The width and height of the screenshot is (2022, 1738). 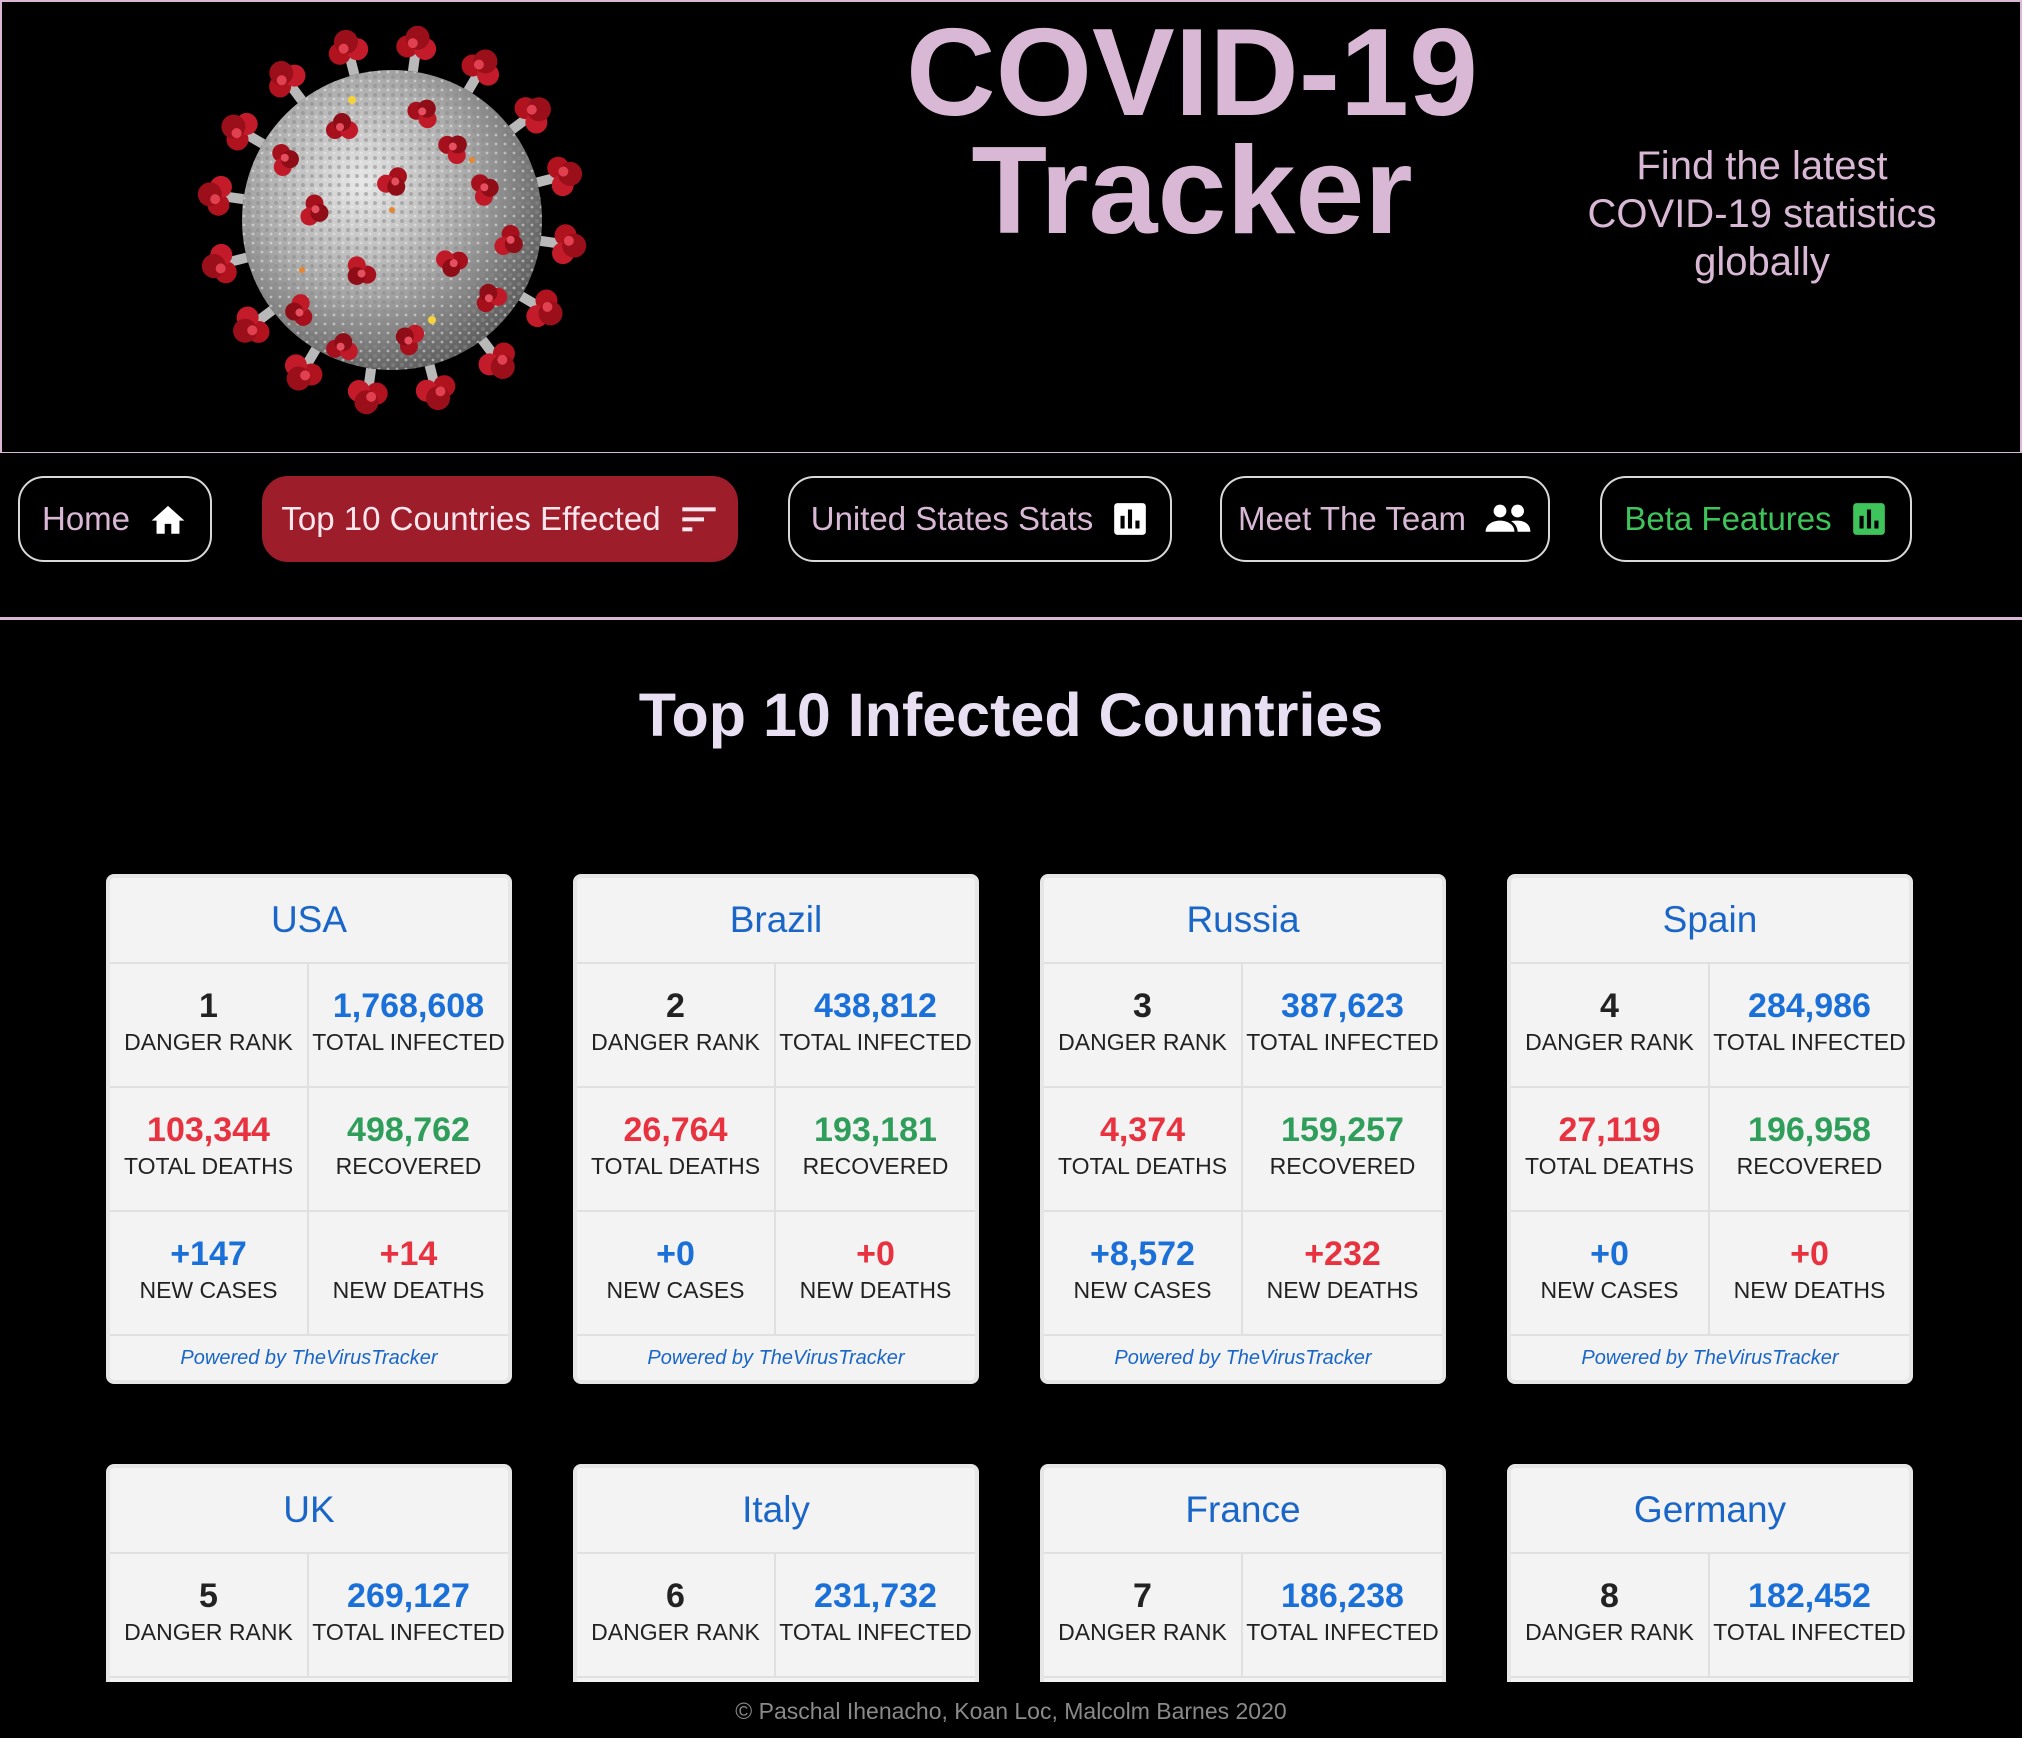 What do you see at coordinates (115, 519) in the screenshot?
I see `nav-home-button: Home` at bounding box center [115, 519].